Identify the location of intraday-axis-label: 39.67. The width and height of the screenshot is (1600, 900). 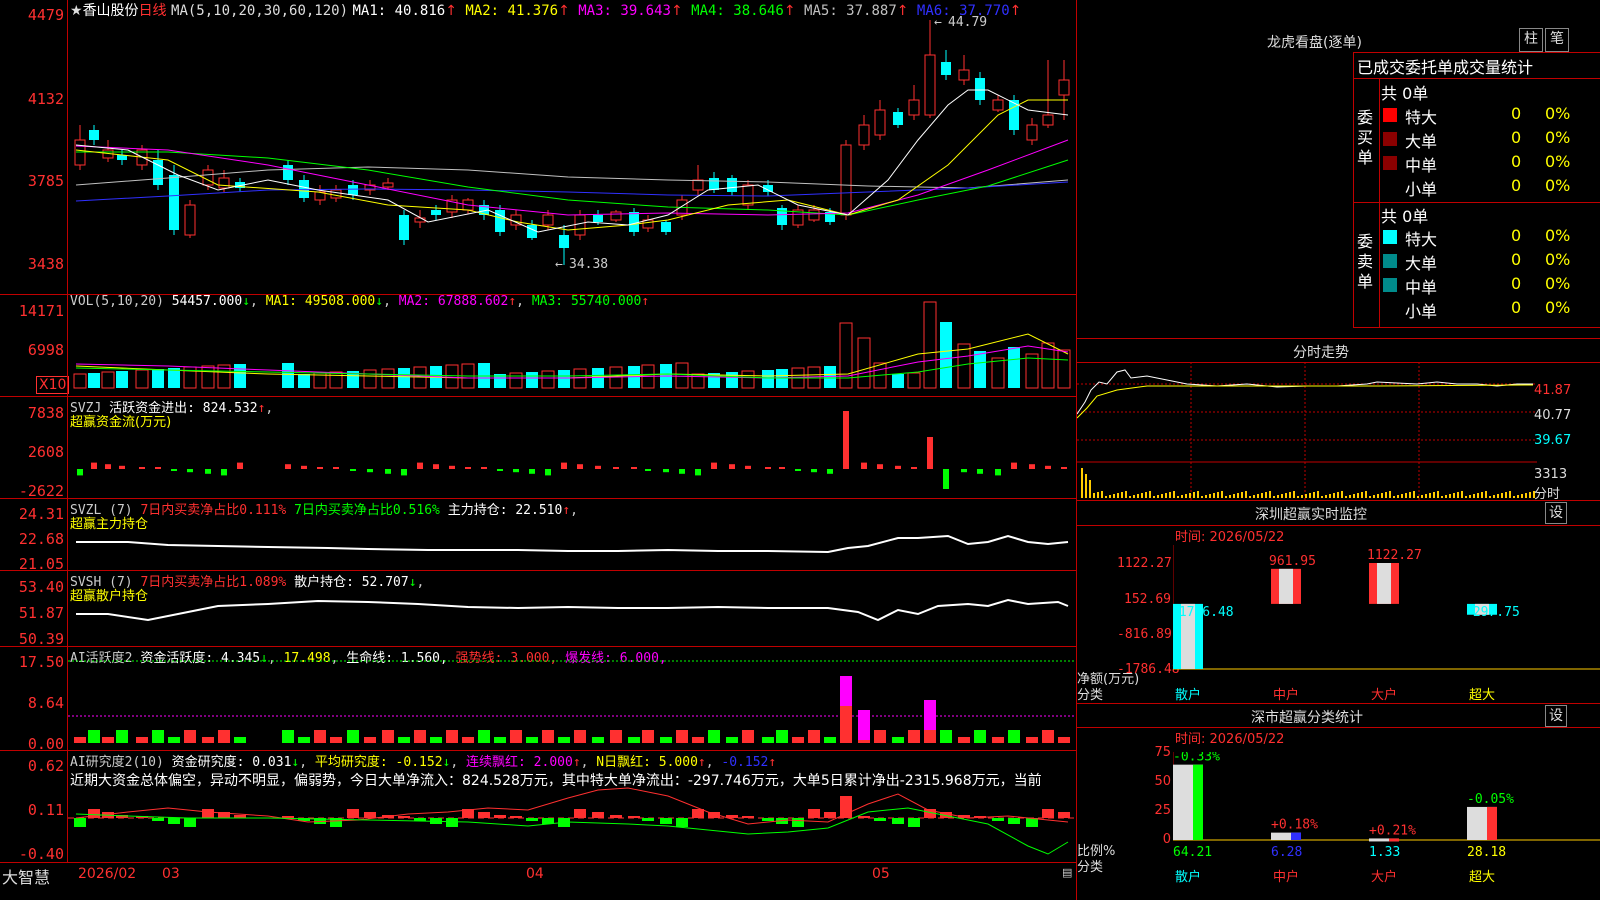
(1553, 440).